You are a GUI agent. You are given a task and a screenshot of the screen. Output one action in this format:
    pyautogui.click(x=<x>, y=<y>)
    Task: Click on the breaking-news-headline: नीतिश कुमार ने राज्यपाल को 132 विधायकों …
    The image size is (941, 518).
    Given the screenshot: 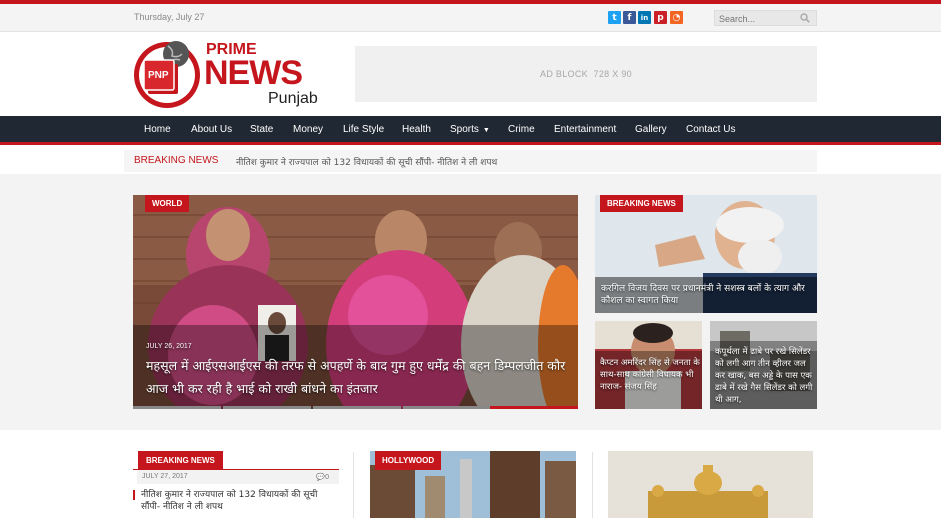 What is the action you would take?
    pyautogui.click(x=366, y=161)
    